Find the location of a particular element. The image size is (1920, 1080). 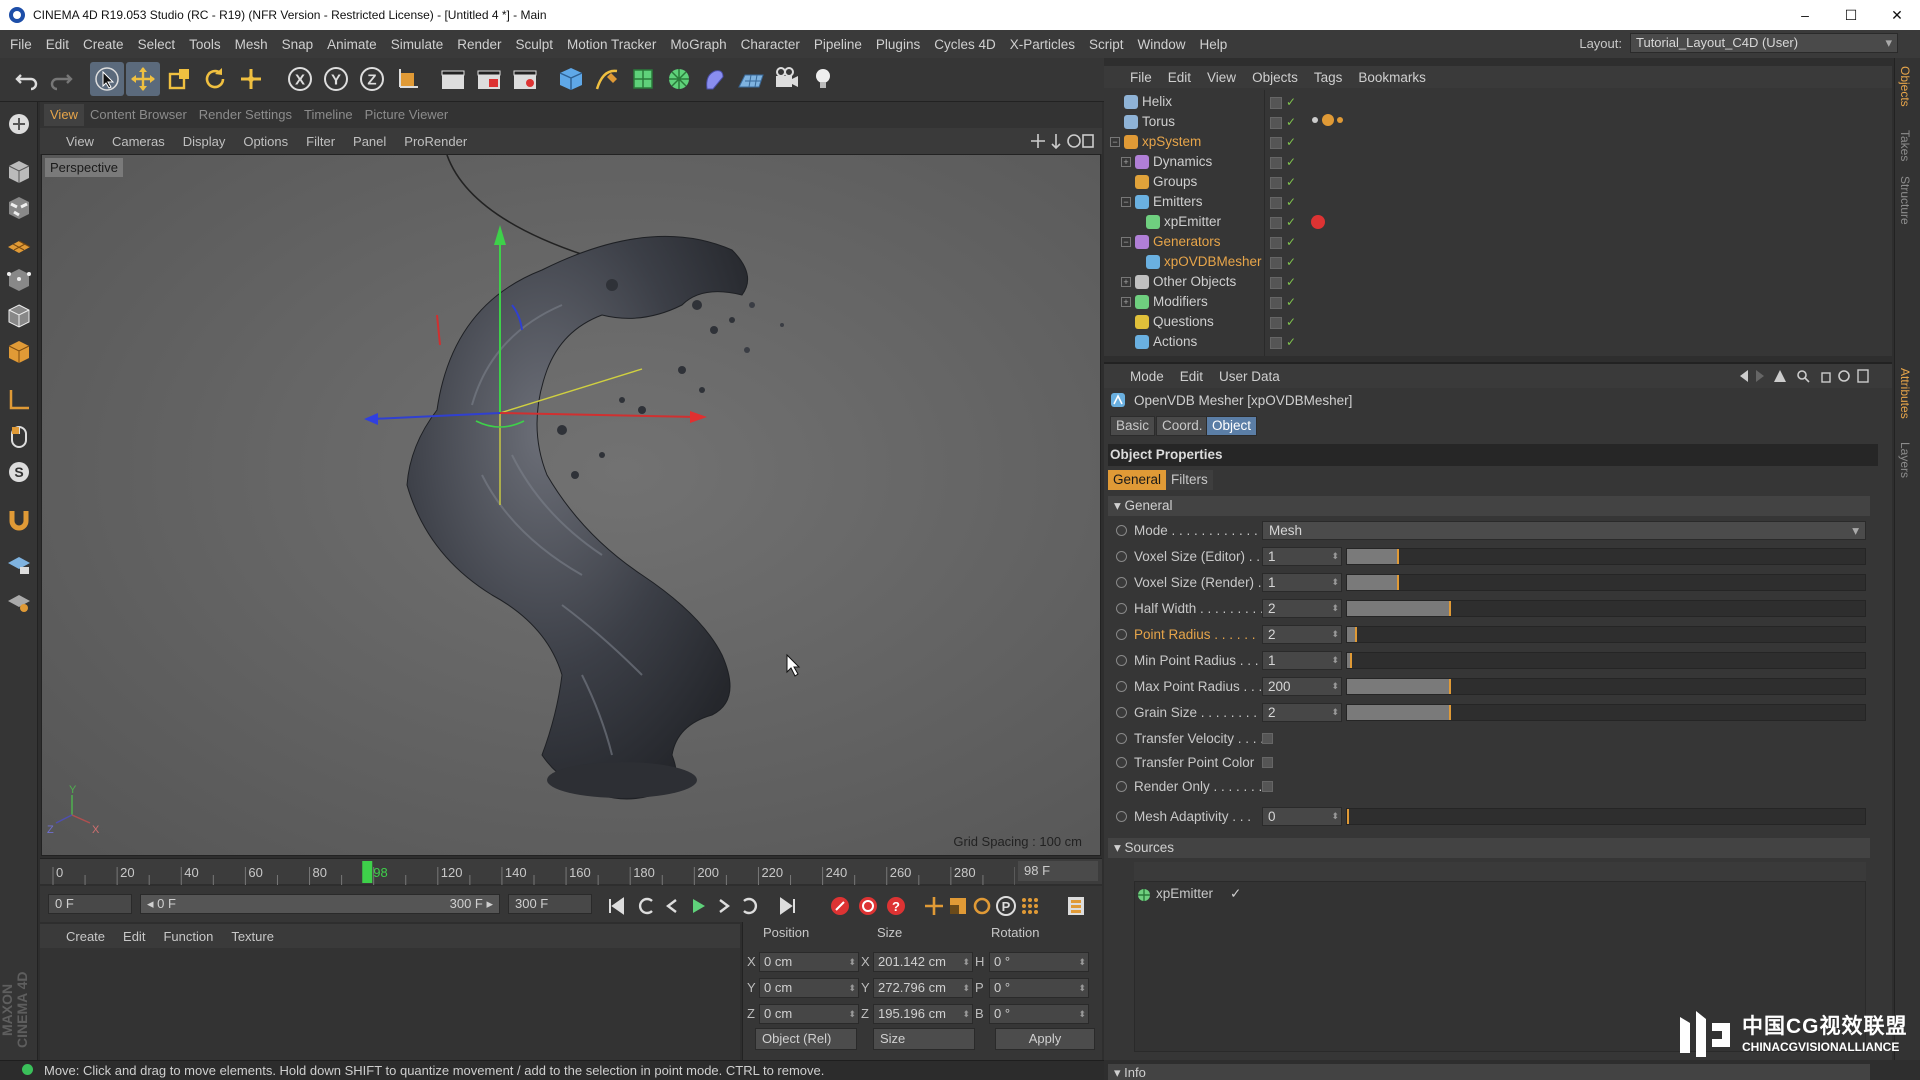

menu-xparticles: X-Particles is located at coordinates (1042, 44).